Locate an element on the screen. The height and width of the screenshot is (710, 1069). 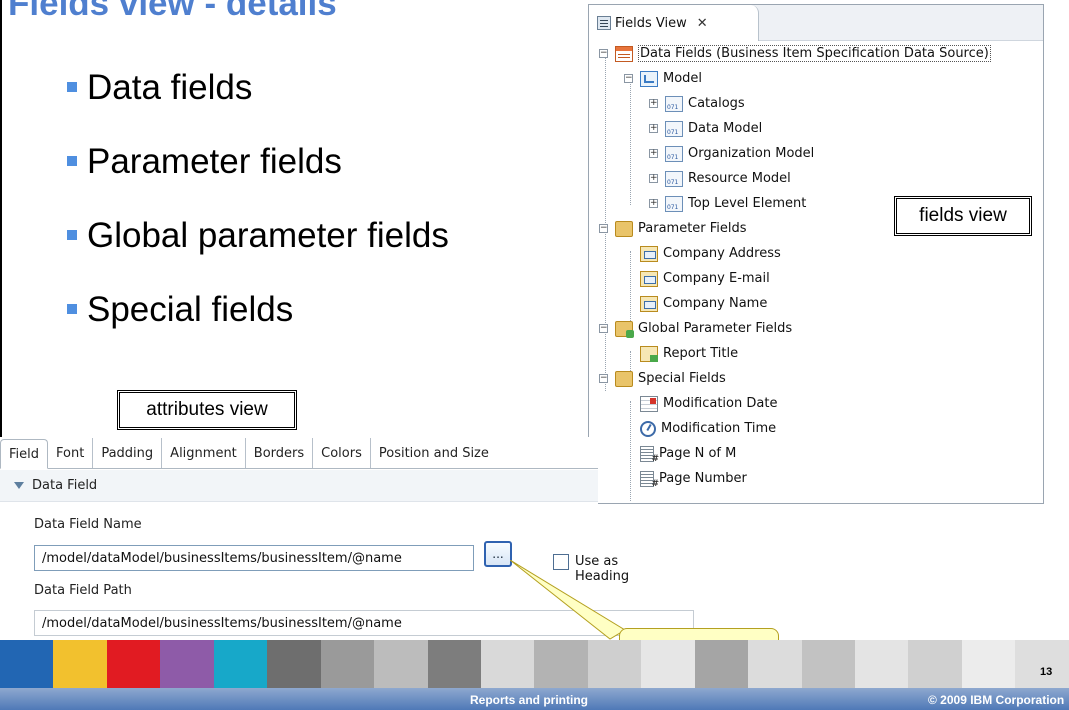
section-expand-icon is located at coordinates (19, 485).